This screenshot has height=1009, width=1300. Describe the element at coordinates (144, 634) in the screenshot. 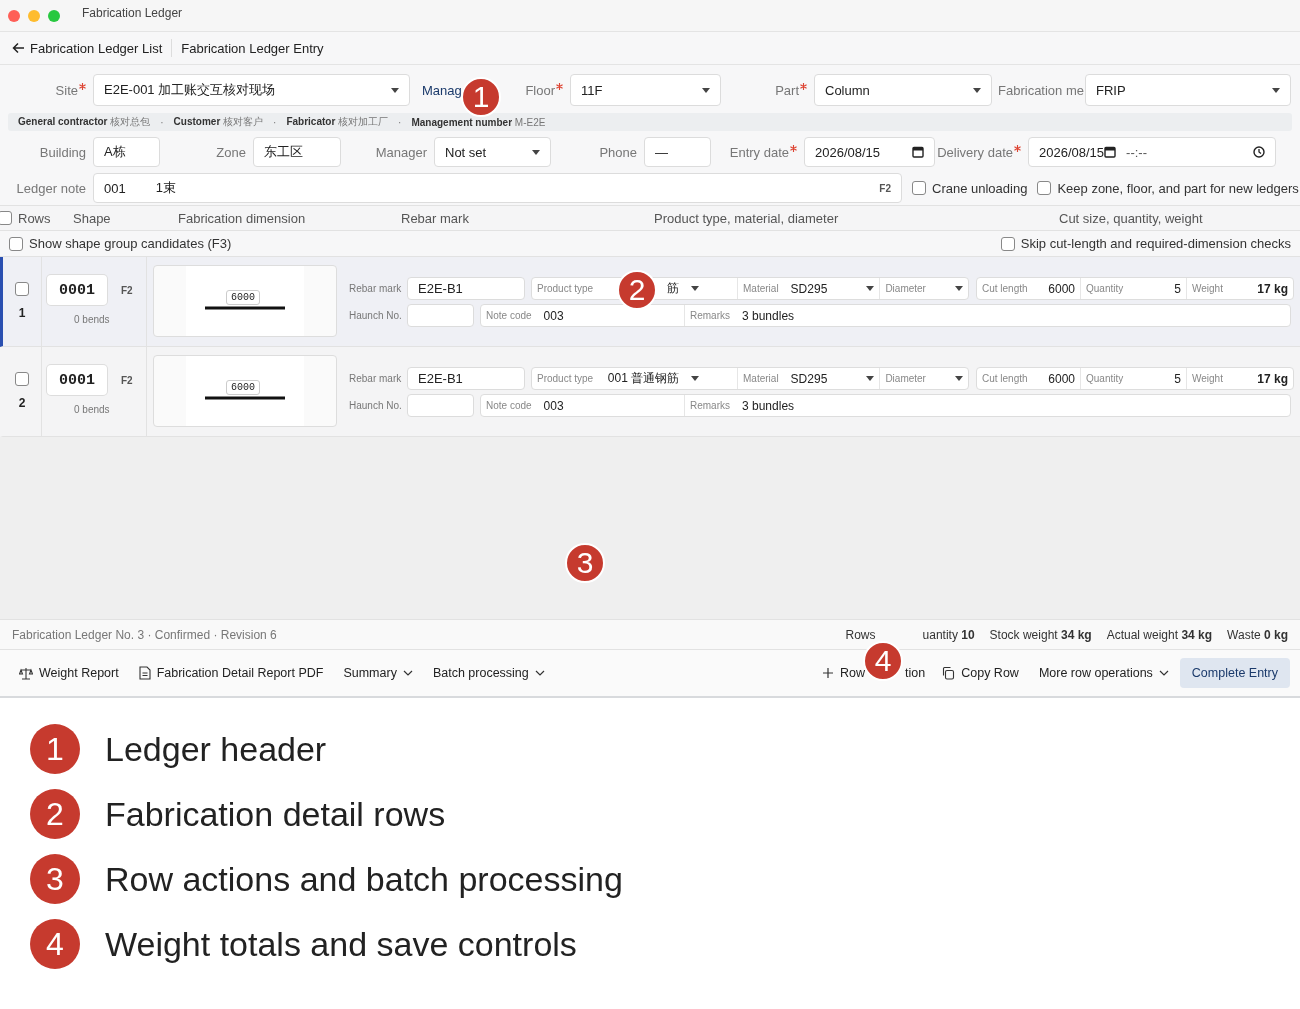

I see `ledger-status: Fabrication Ledger No. 3 · Confirmed · Revision 6` at that location.